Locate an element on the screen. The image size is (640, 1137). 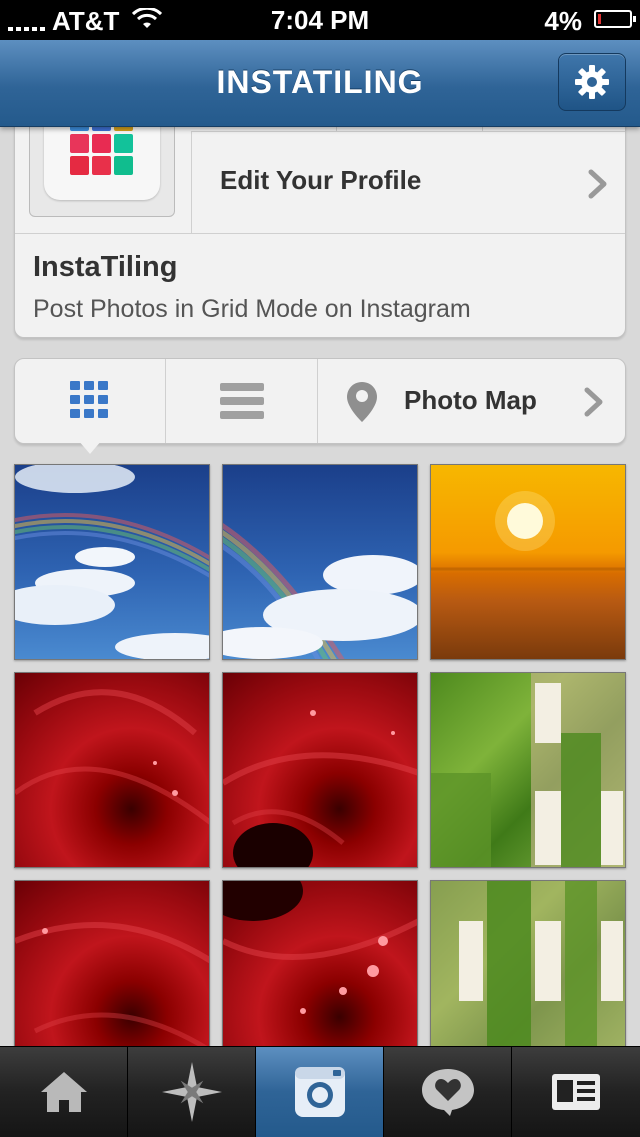
grid-view-button is located at coordinates (90, 401).